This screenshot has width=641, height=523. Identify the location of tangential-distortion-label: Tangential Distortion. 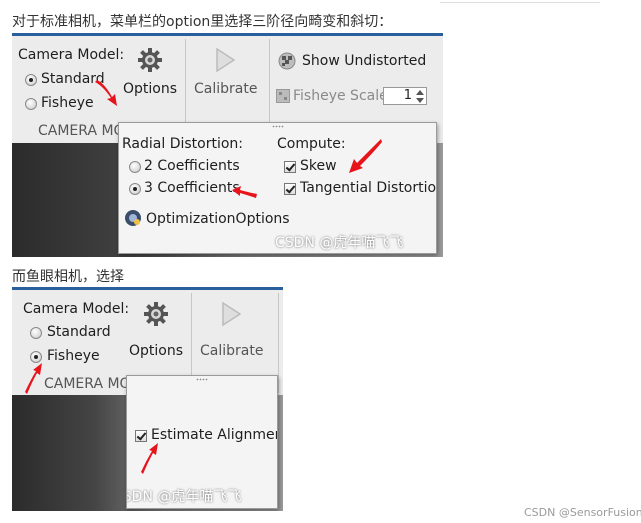
(368, 188).